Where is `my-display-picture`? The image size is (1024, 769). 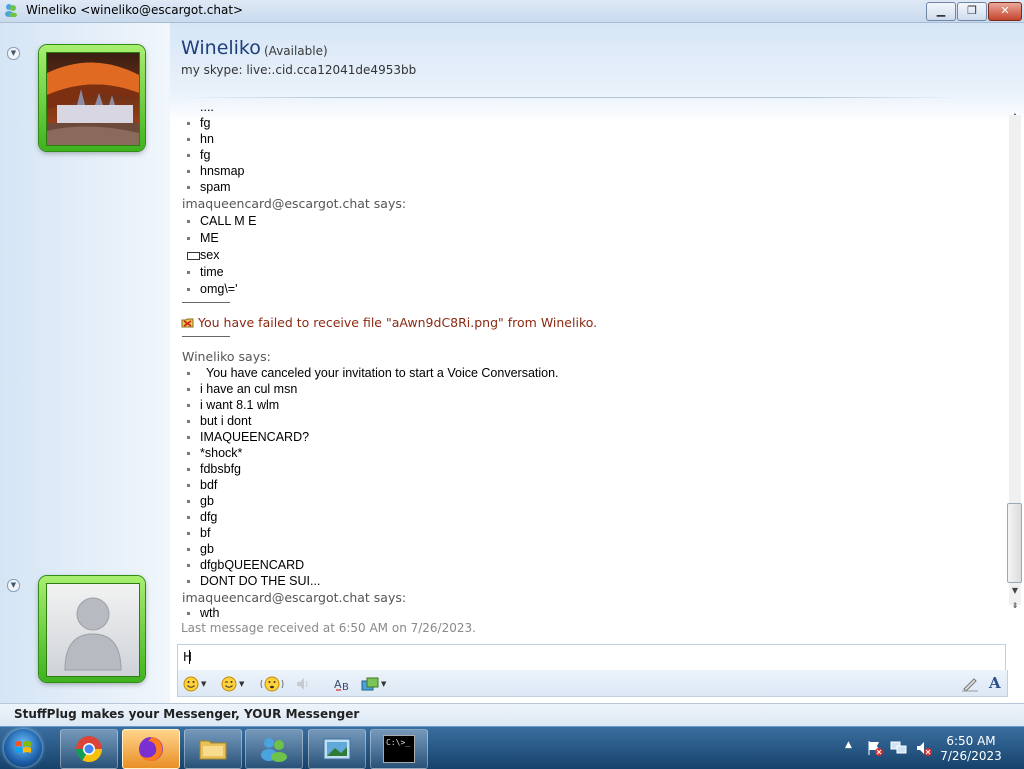
my-display-picture is located at coordinates (92, 629).